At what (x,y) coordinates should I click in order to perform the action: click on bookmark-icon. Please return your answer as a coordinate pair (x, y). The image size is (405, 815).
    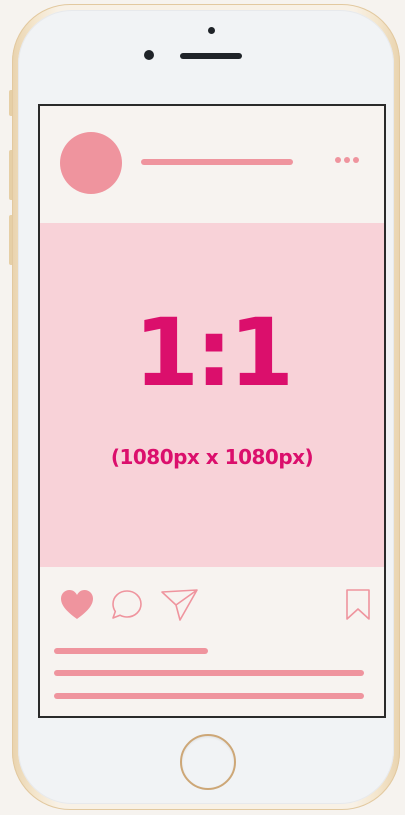
    Looking at the image, I should click on (358, 605).